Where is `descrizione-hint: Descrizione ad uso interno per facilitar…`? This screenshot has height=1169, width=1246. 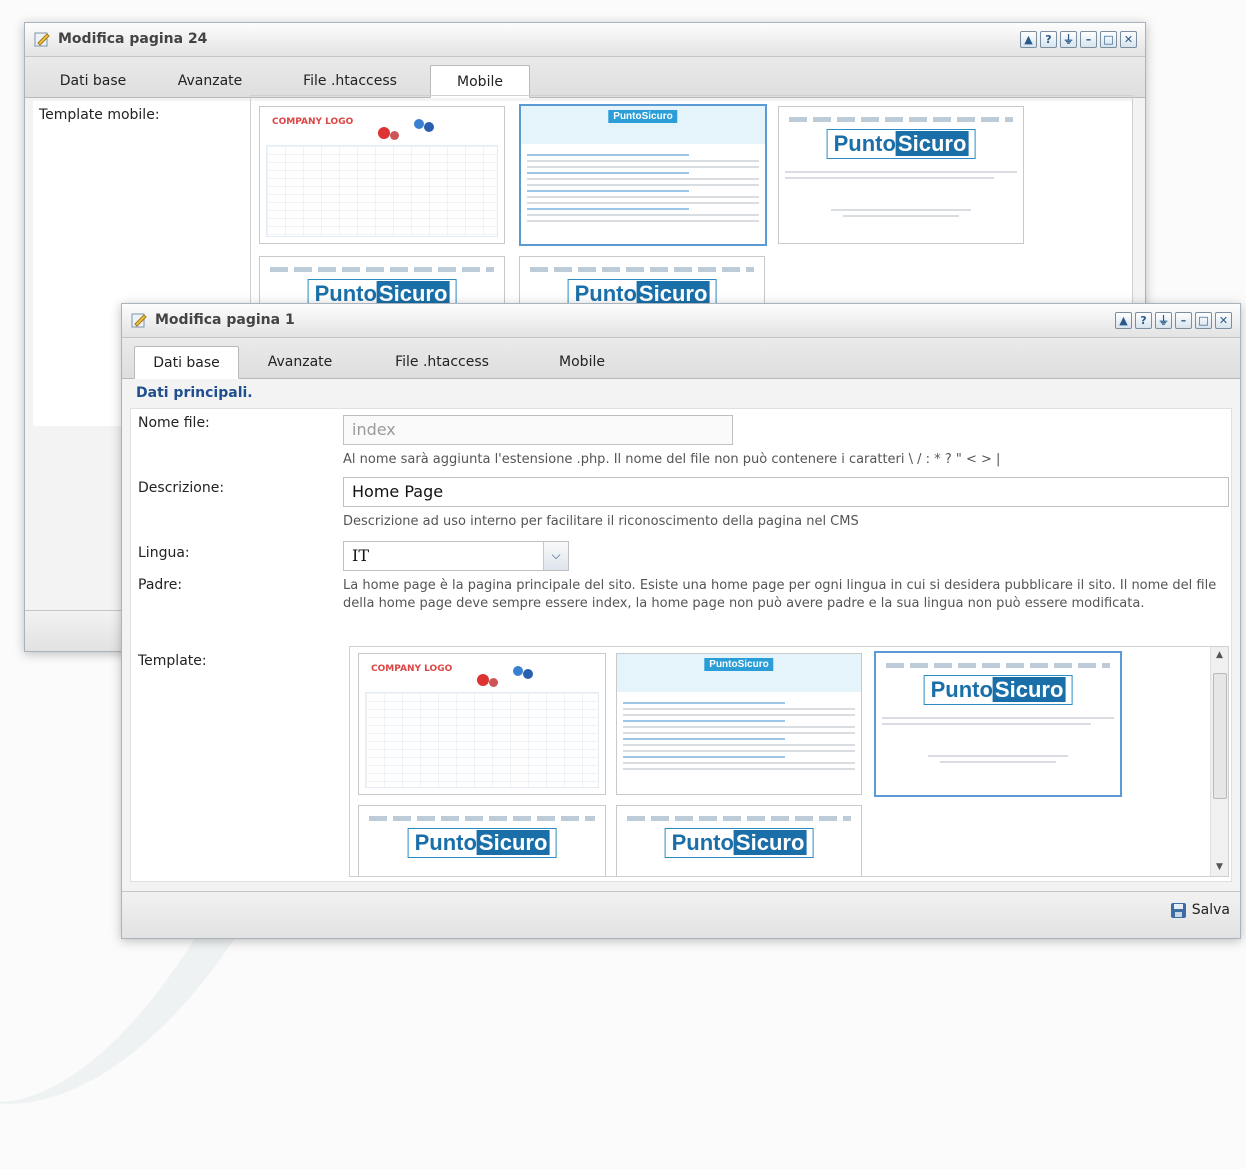
descrizione-hint: Descrizione ad uso interno per facilitar… is located at coordinates (601, 521).